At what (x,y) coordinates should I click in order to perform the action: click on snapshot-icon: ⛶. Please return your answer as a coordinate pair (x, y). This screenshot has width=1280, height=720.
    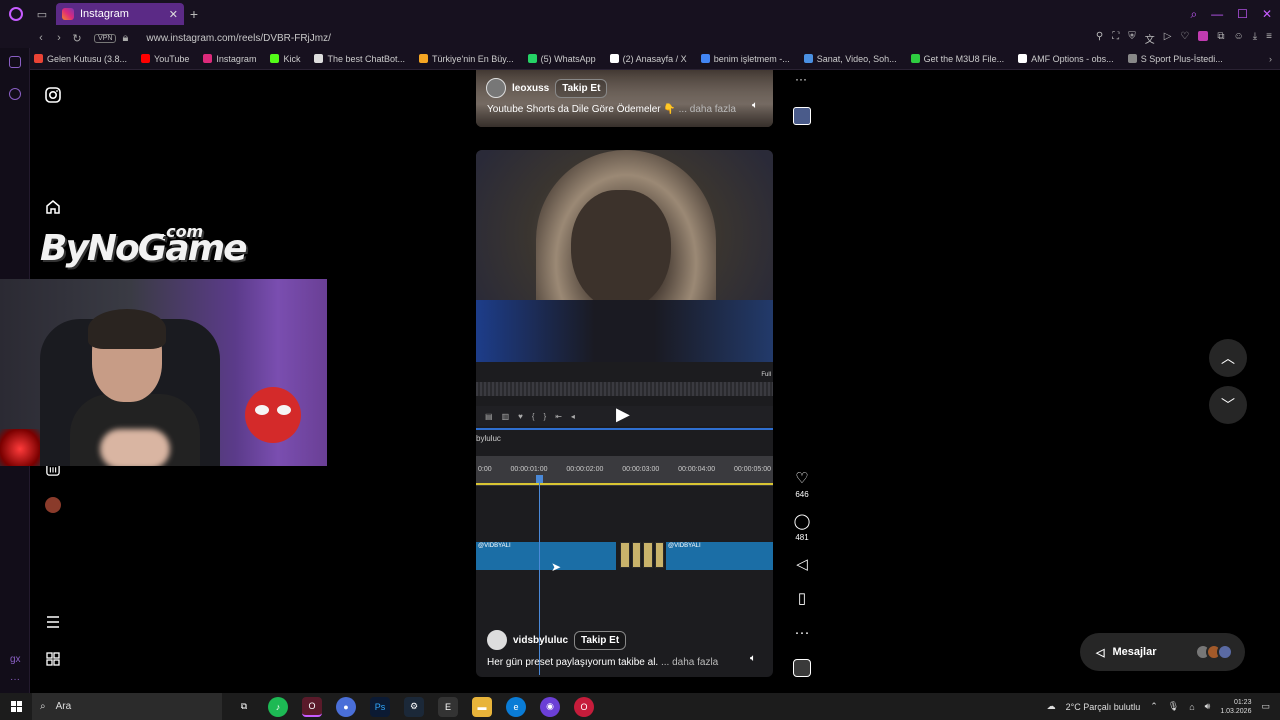
    Looking at the image, I should click on (1115, 38).